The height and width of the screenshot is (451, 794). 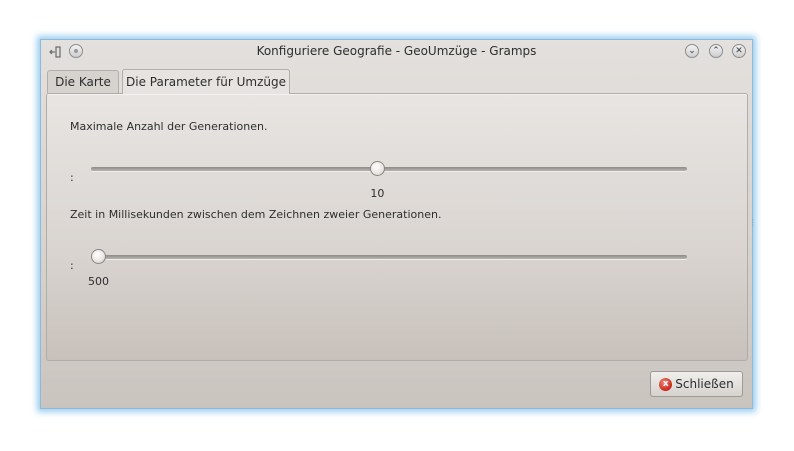 What do you see at coordinates (98, 256) in the screenshot?
I see `delay-slider-handle` at bounding box center [98, 256].